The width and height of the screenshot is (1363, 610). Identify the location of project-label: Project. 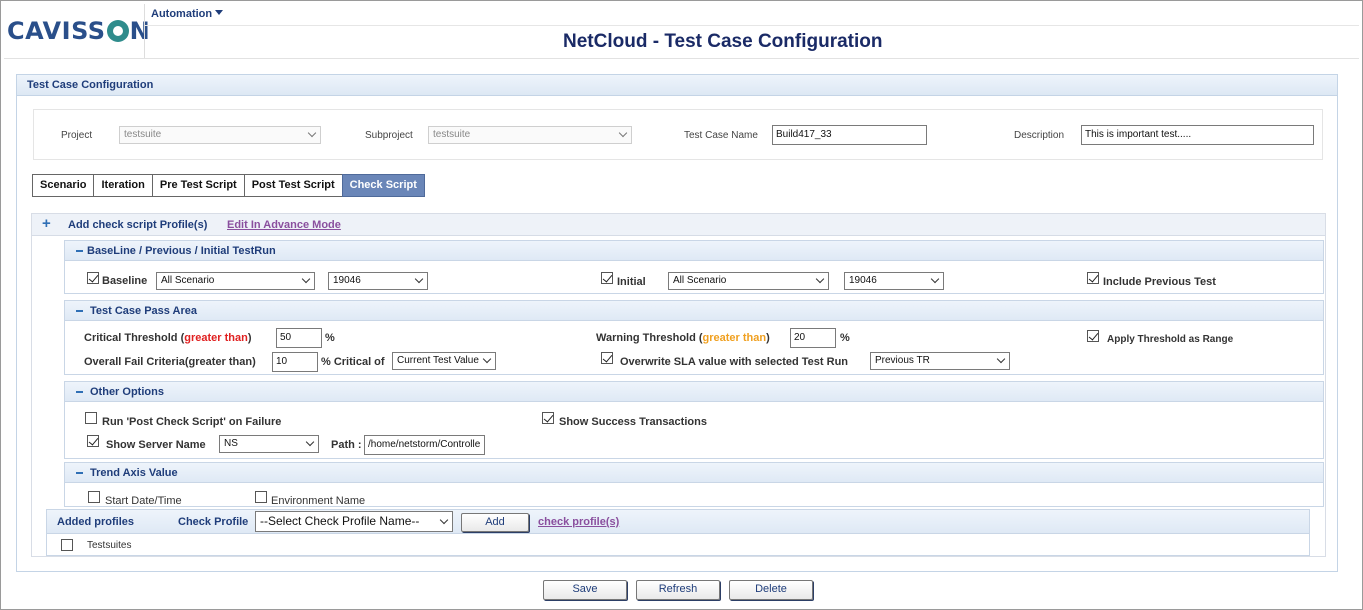
(77, 135).